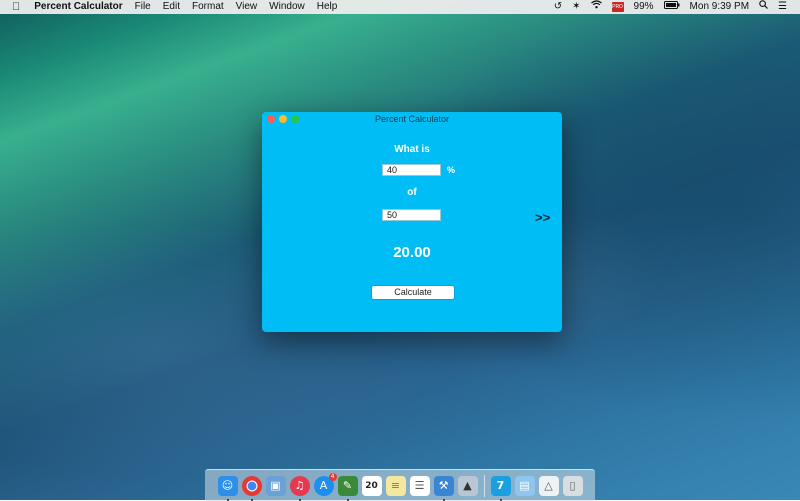  I want to click on calendar-day: 20, so click(371, 485).